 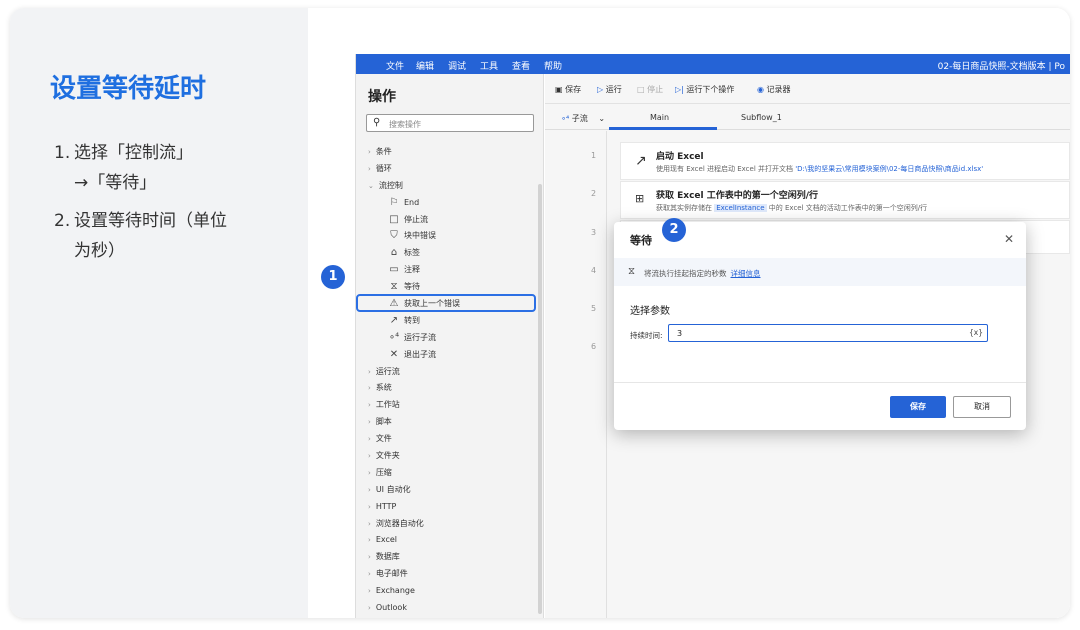 What do you see at coordinates (726, 169) in the screenshot?
I see `step-desc-text: 使用现有 Excel 进程启动 Excel 并打开文档` at bounding box center [726, 169].